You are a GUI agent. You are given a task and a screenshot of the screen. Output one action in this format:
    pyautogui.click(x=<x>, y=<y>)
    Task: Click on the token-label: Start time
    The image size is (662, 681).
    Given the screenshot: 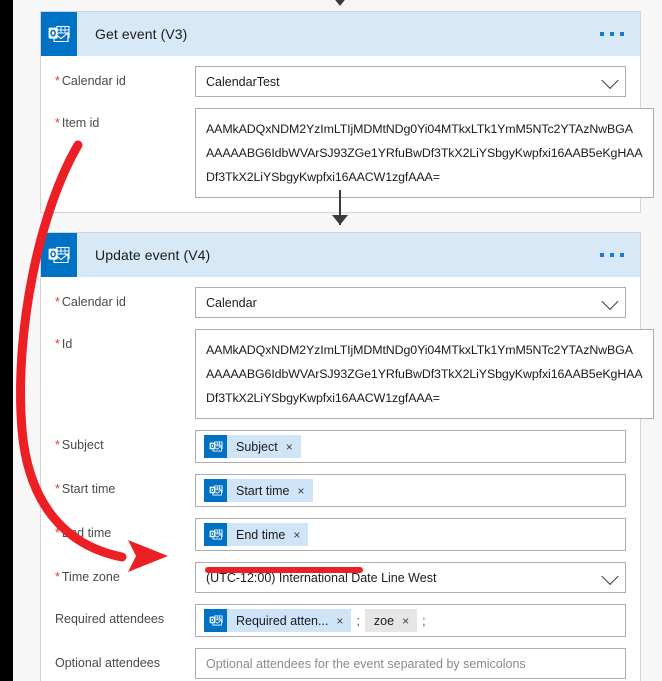 What is the action you would take?
    pyautogui.click(x=263, y=490)
    